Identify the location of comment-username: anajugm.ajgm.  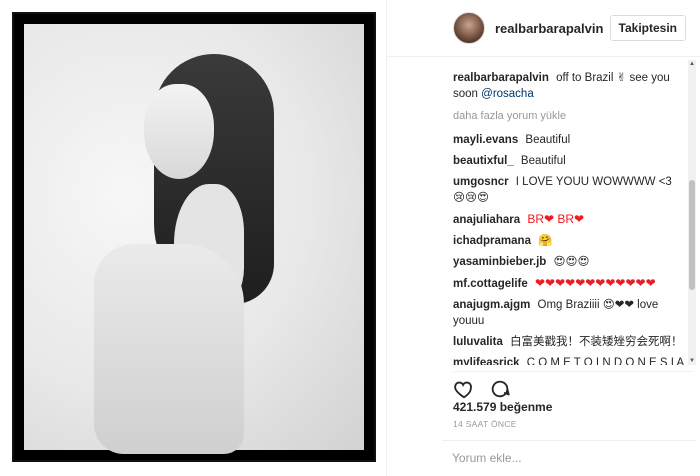
(491, 305).